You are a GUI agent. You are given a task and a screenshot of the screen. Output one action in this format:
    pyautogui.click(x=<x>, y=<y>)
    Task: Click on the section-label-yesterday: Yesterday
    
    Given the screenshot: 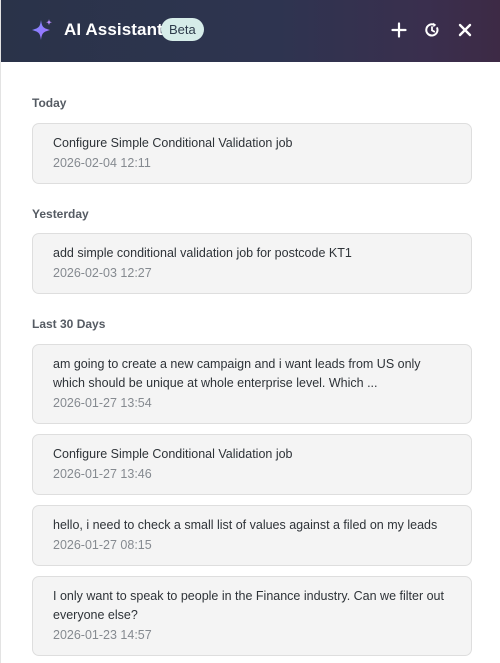 What is the action you would take?
    pyautogui.click(x=60, y=214)
    